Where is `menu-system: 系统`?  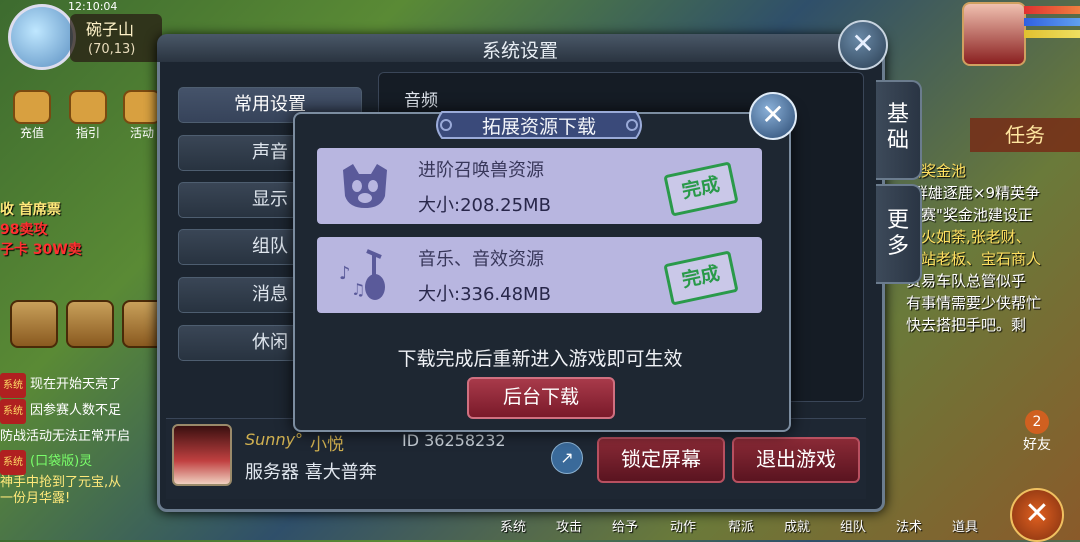
menu-system: 系统 is located at coordinates (513, 525).